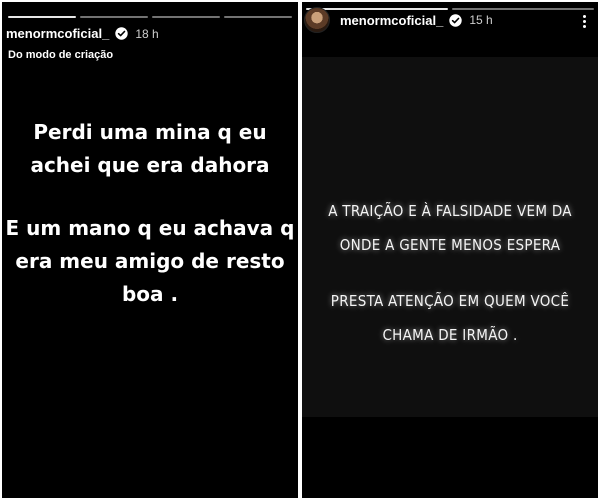  What do you see at coordinates (450, 335) in the screenshot?
I see `text-line: CHAMA DE IRMÃO .` at bounding box center [450, 335].